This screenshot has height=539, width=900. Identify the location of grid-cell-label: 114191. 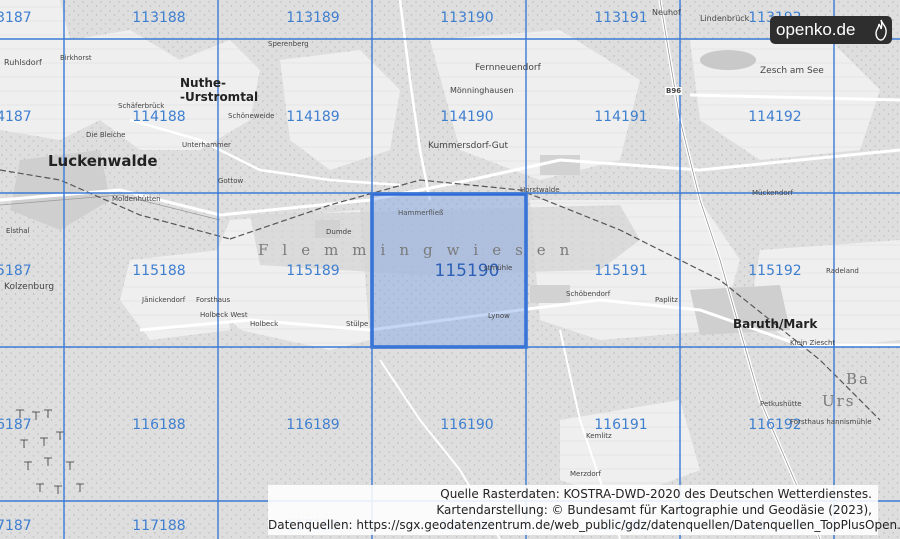
(620, 117).